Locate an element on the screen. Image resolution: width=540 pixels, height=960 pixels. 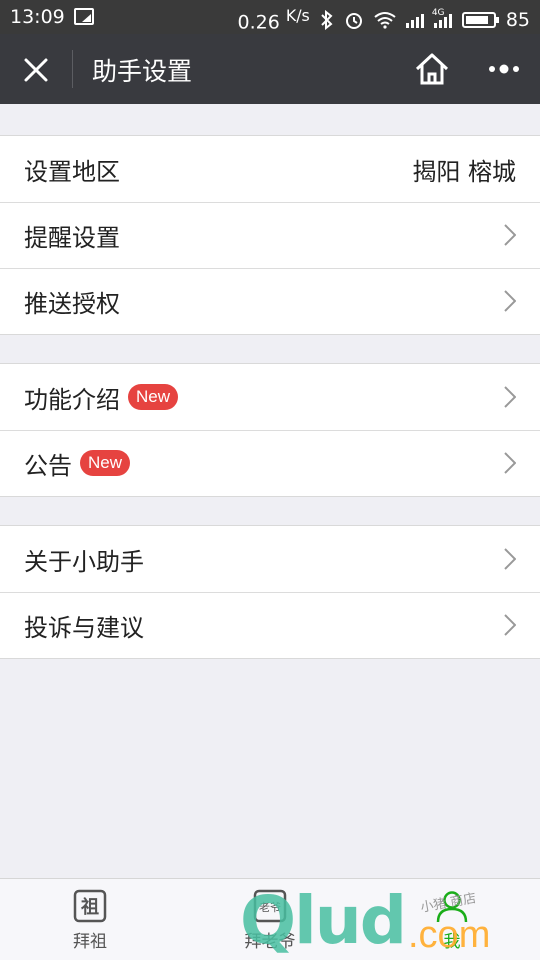
status-time: 13:09 is located at coordinates (37, 17).